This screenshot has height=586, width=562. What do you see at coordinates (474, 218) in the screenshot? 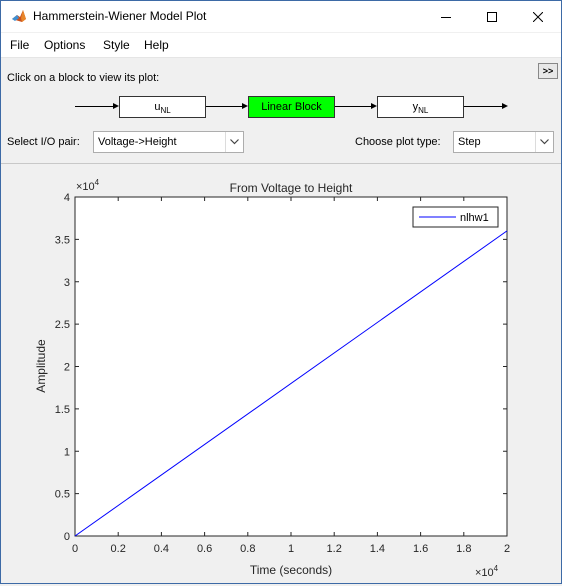
I see `legend-entry-label: nlhw1` at bounding box center [474, 218].